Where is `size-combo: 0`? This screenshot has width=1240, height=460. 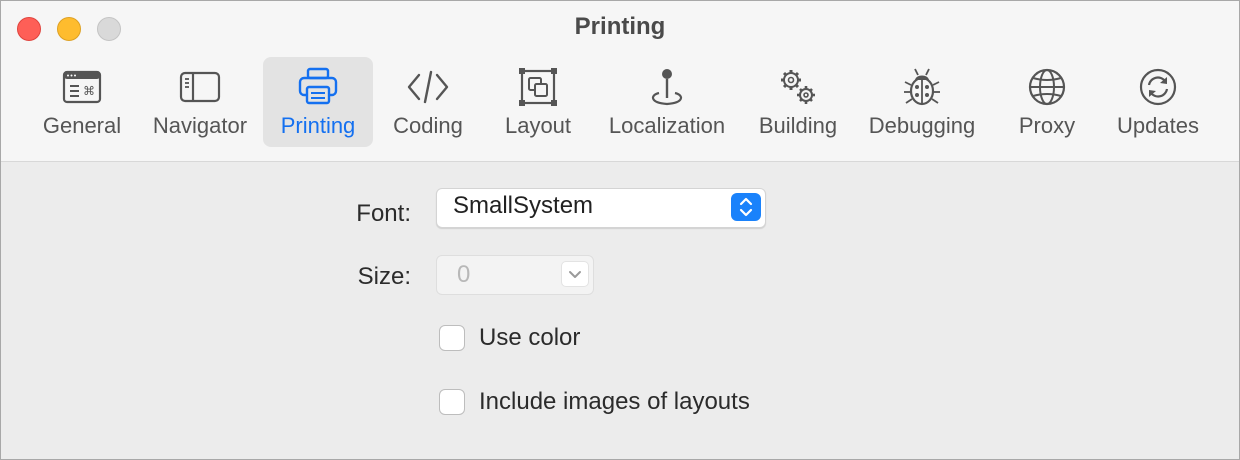 size-combo: 0 is located at coordinates (515, 275).